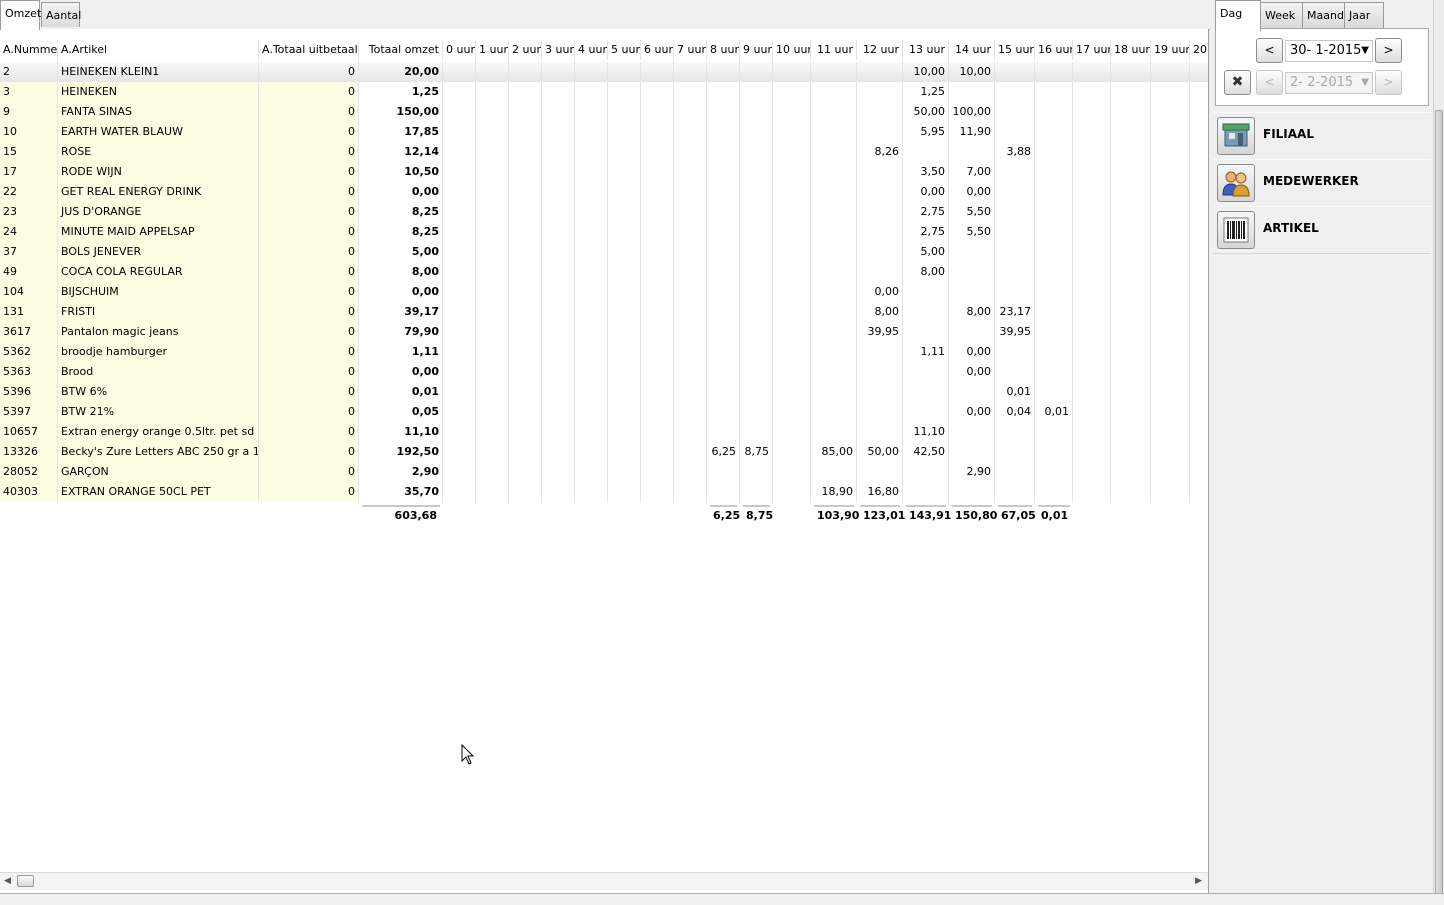  I want to click on scroll-left-icon: ◀, so click(7, 881).